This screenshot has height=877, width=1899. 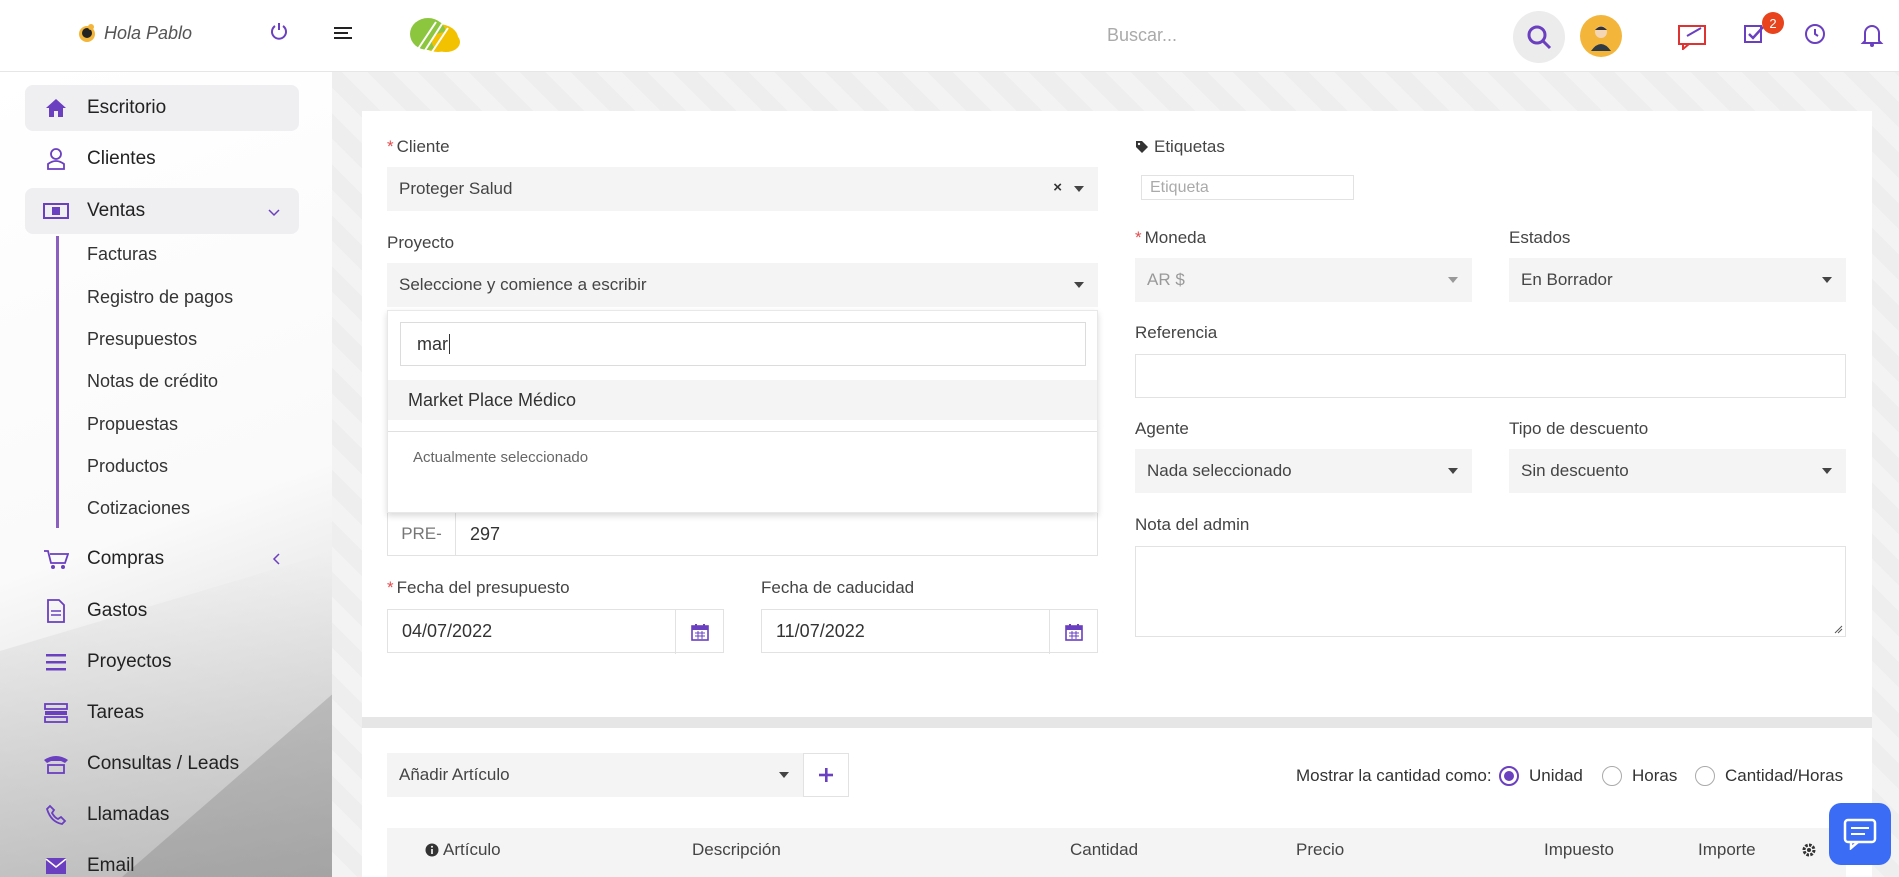 I want to click on estados-label: Estados, so click(x=1540, y=237).